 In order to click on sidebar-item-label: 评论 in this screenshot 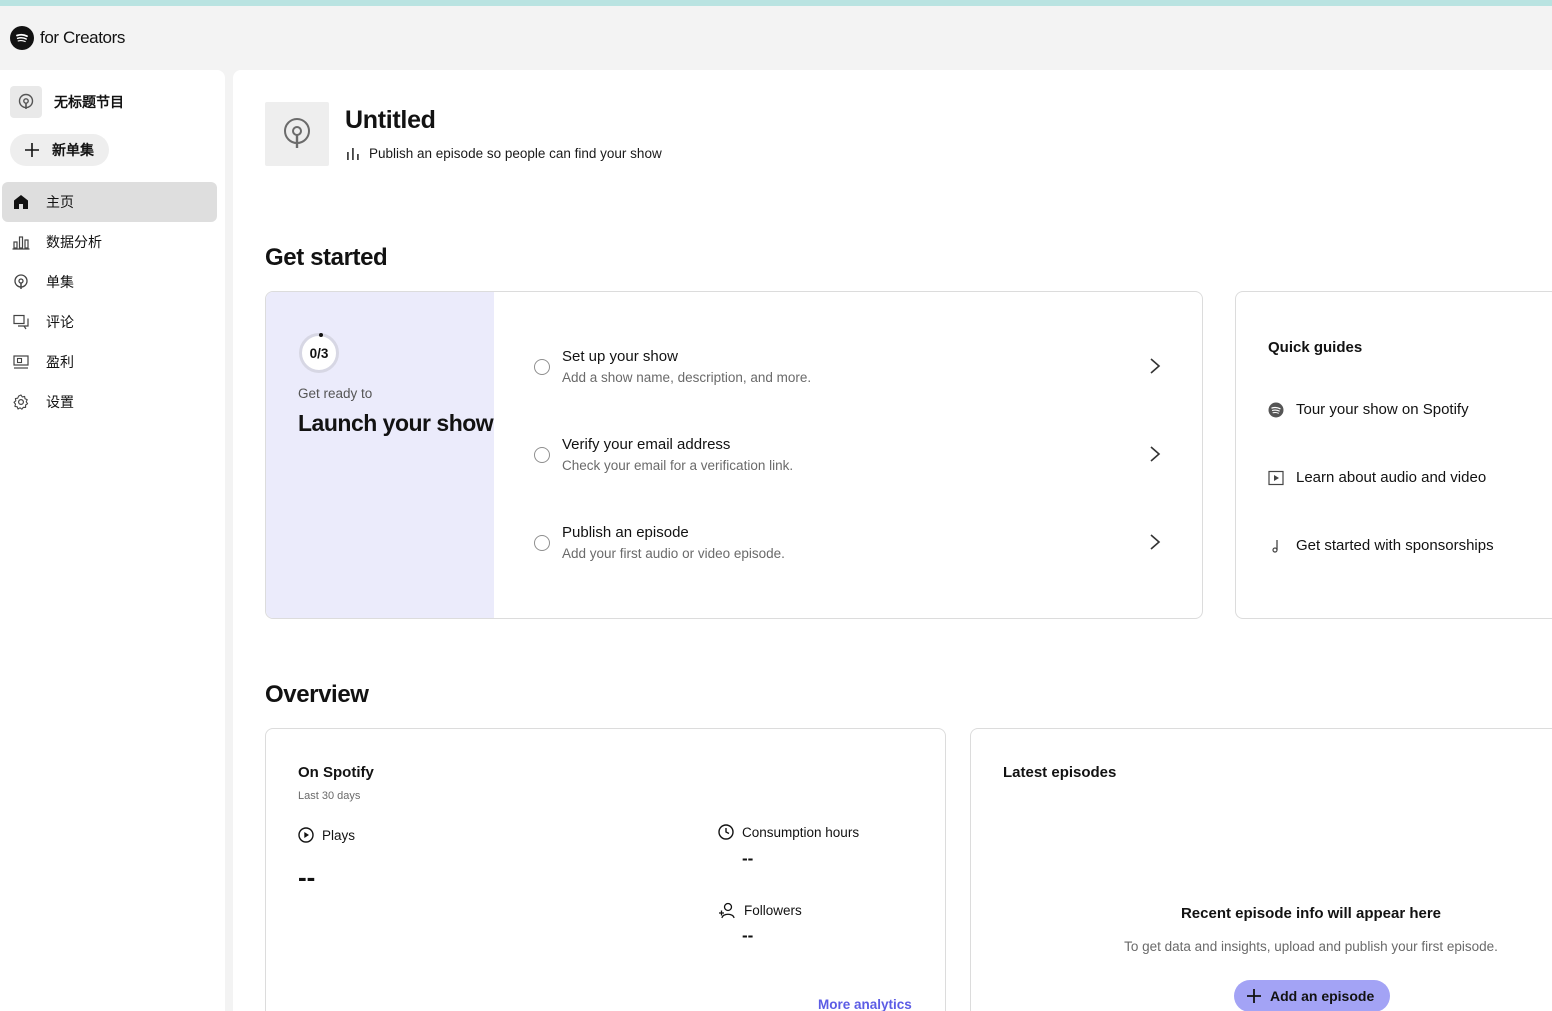, I will do `click(60, 322)`.